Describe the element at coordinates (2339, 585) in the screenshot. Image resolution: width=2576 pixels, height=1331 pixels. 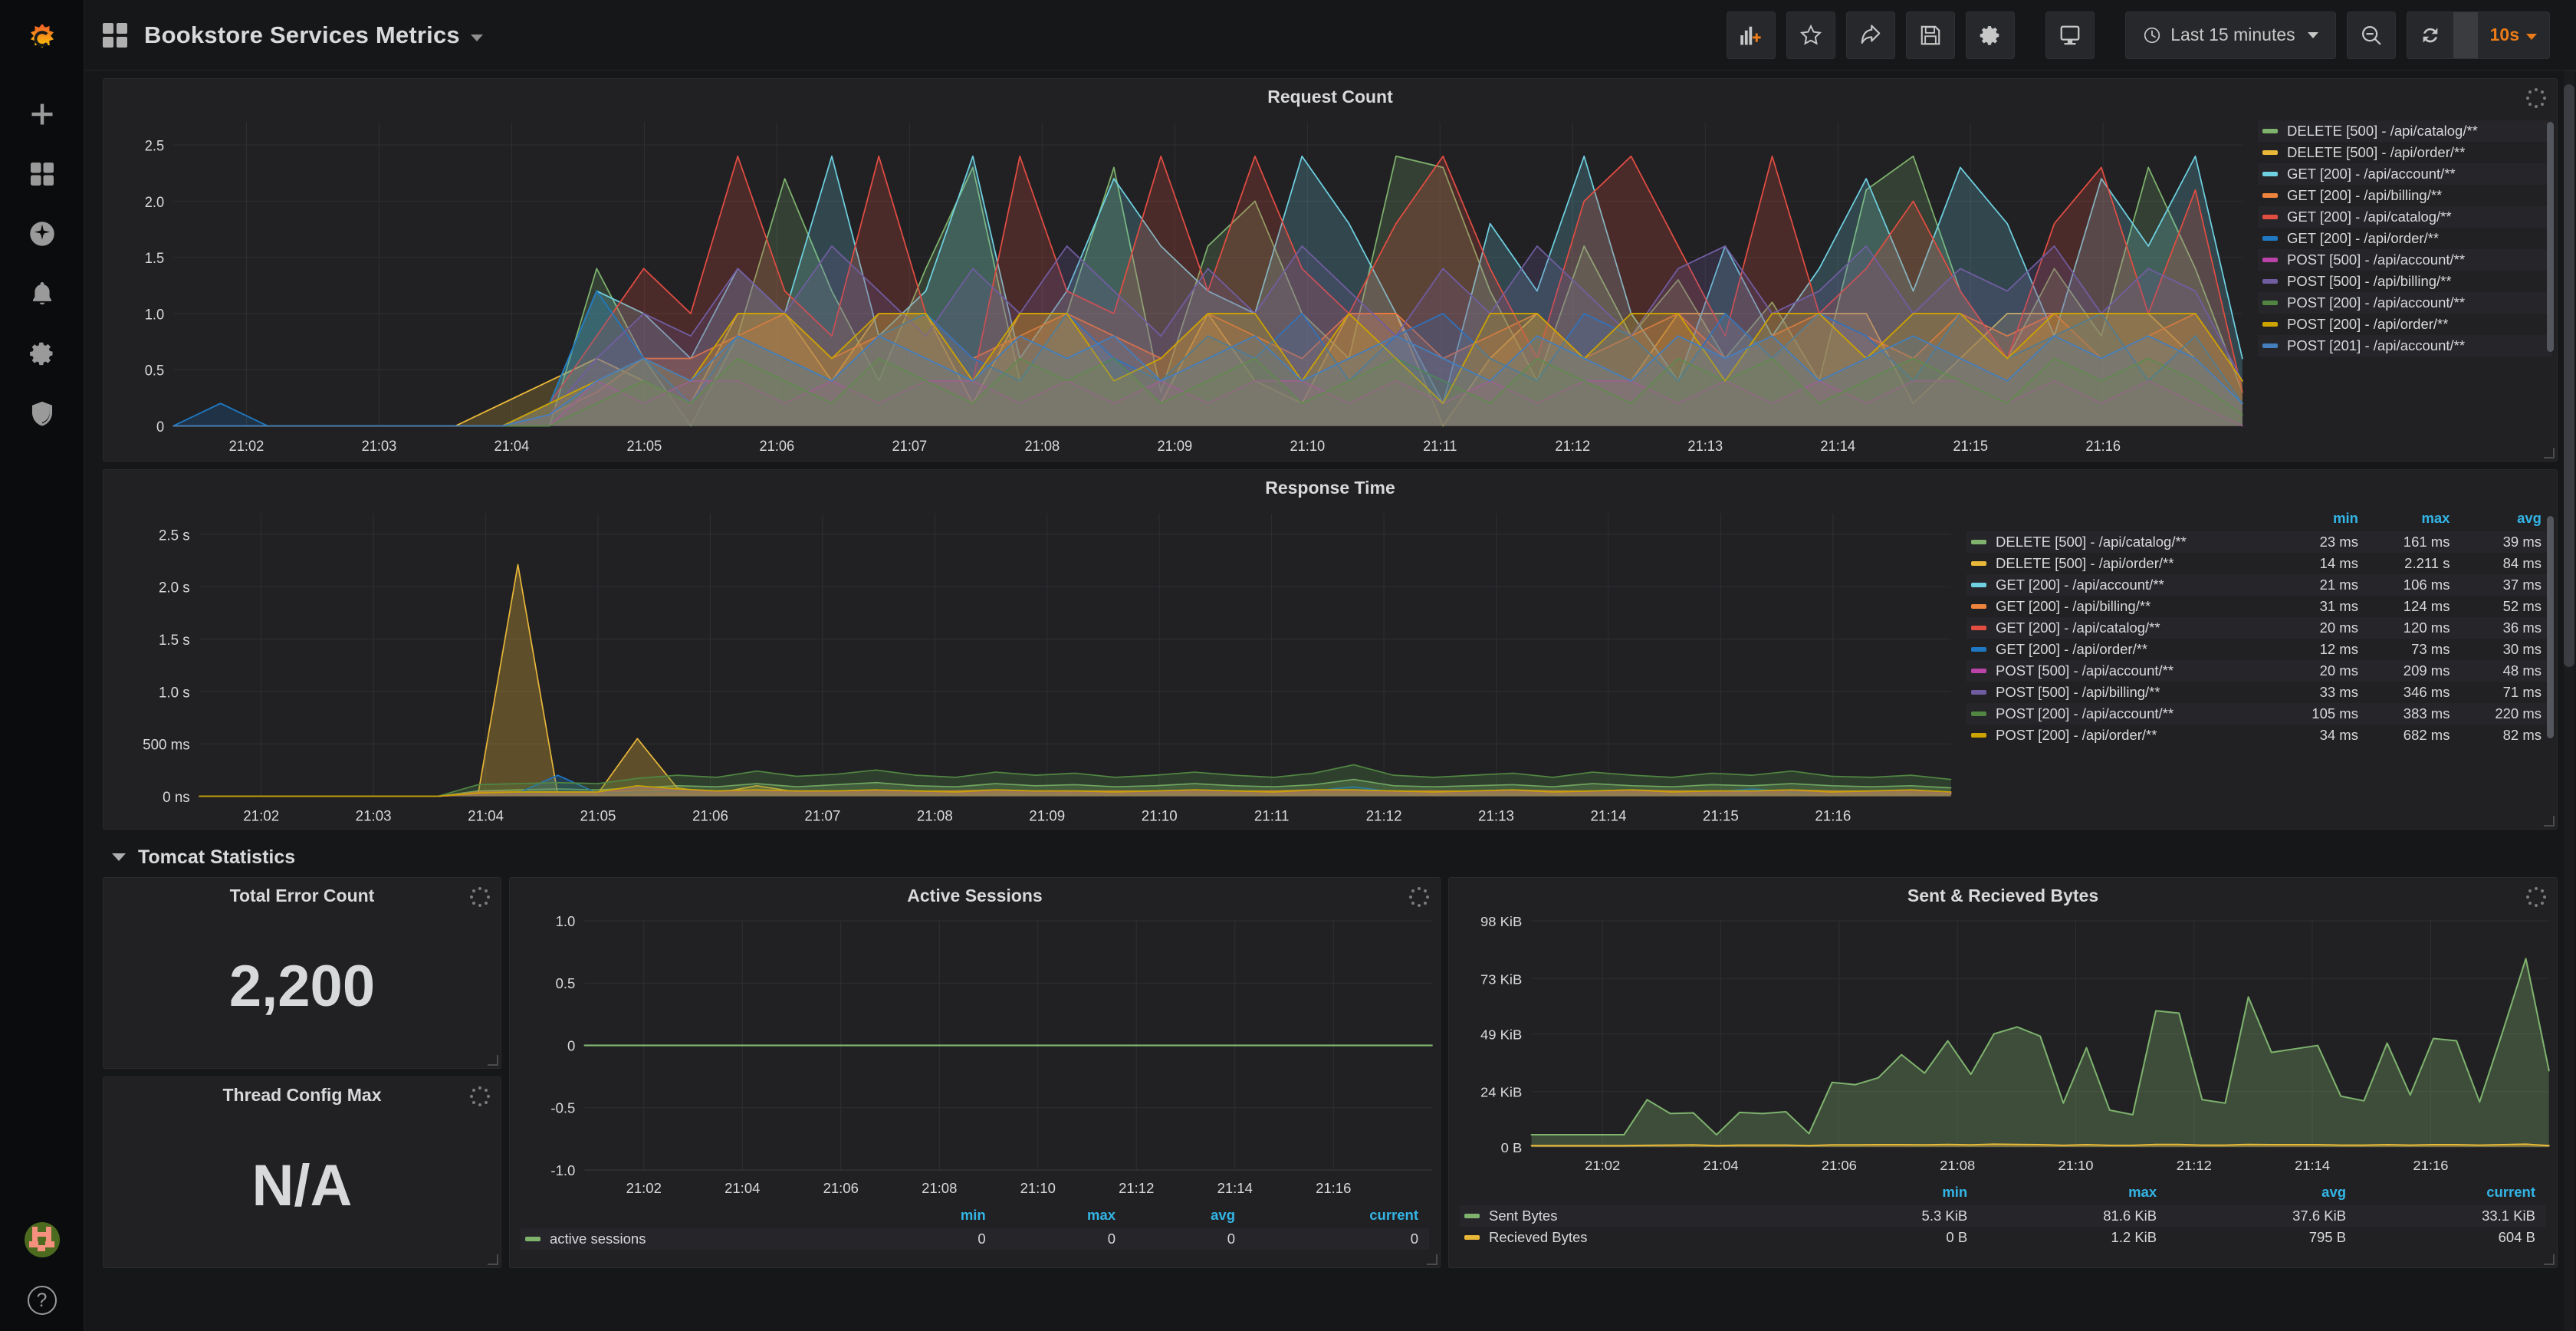
I see `legend-value-min: 21 ms` at that location.